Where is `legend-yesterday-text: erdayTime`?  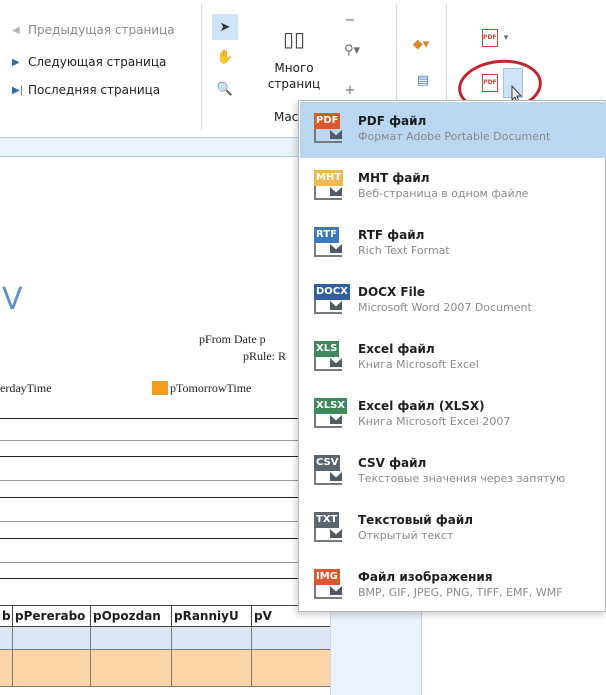
legend-yesterday-text: erdayTime is located at coordinates (26, 388).